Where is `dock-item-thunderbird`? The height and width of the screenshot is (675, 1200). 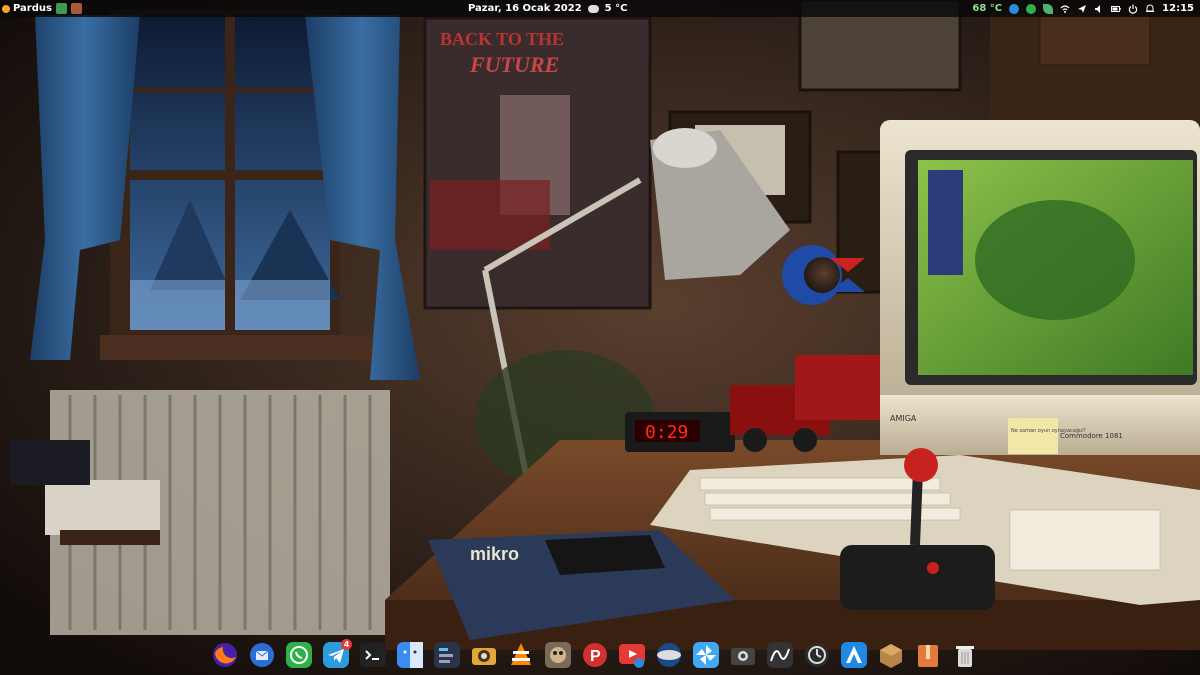
dock-item-thunderbird is located at coordinates (261, 655).